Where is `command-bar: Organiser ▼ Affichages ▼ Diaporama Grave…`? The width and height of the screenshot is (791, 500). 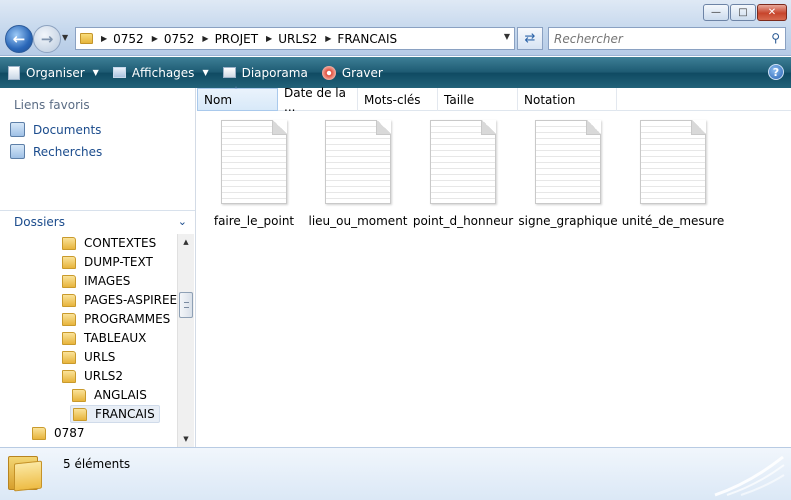
command-bar: Organiser ▼ Affichages ▼ Diaporama Grave… is located at coordinates (395, 72).